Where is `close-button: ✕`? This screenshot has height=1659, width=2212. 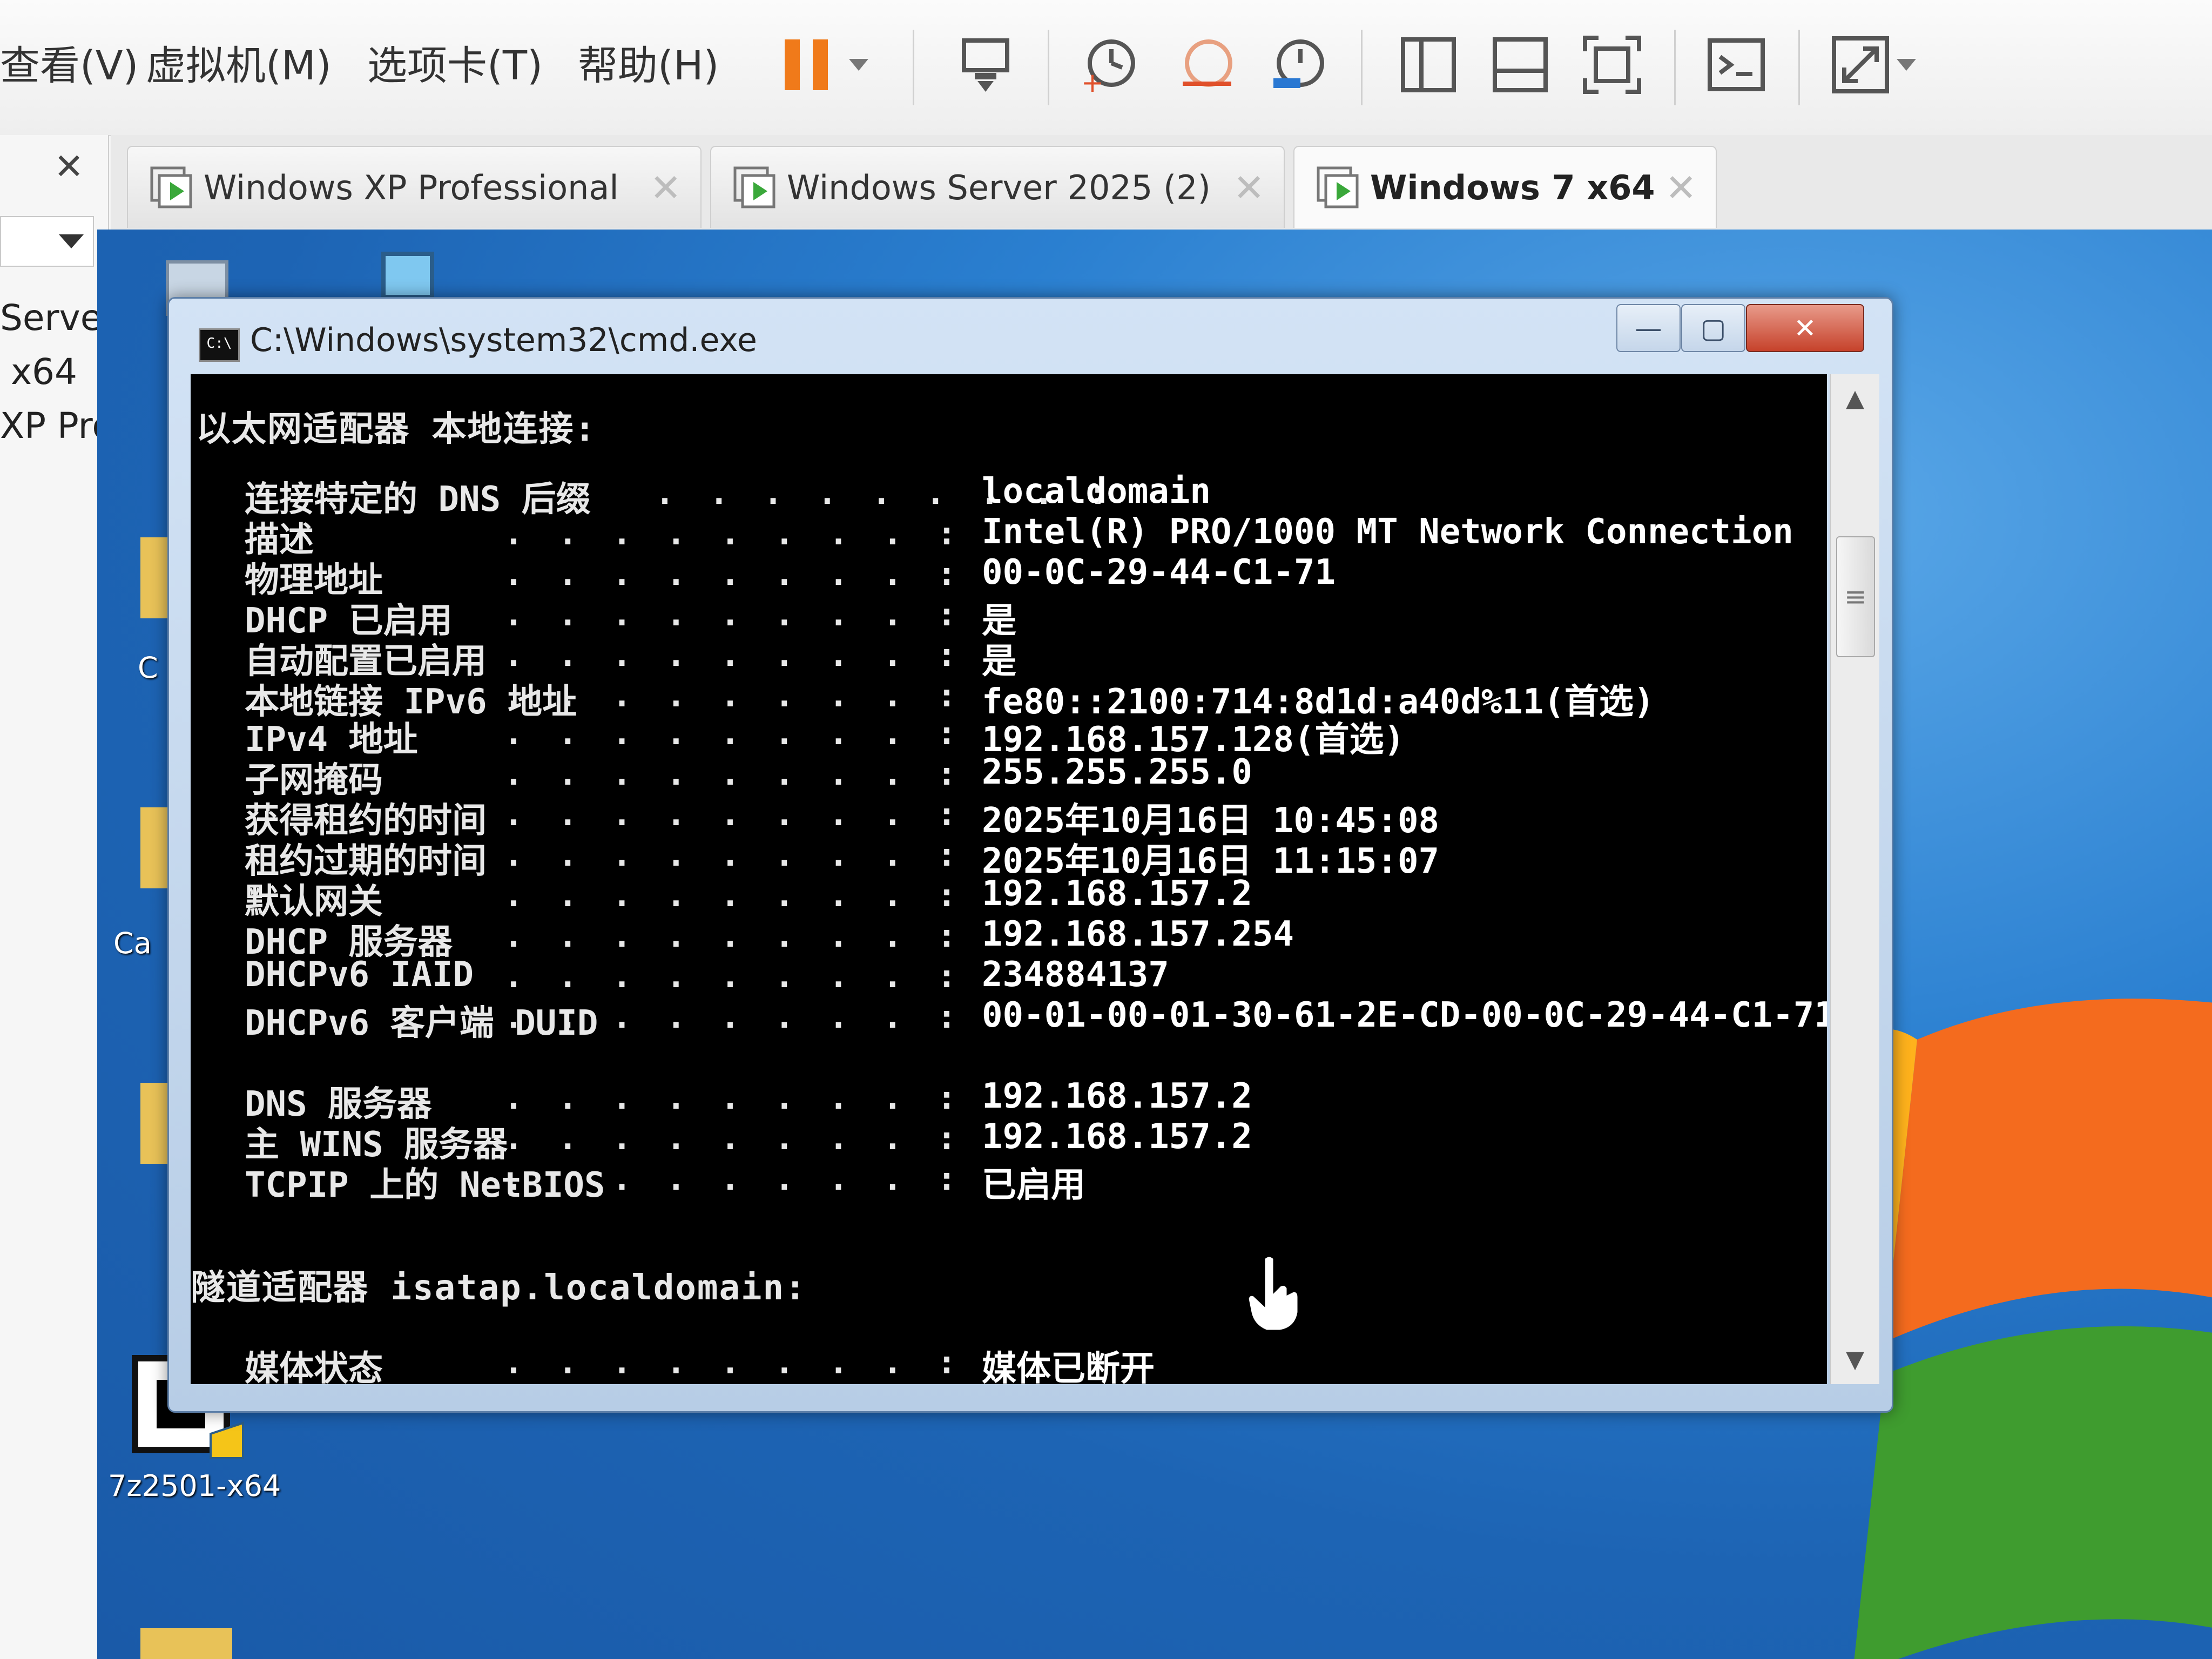 close-button: ✕ is located at coordinates (1805, 328).